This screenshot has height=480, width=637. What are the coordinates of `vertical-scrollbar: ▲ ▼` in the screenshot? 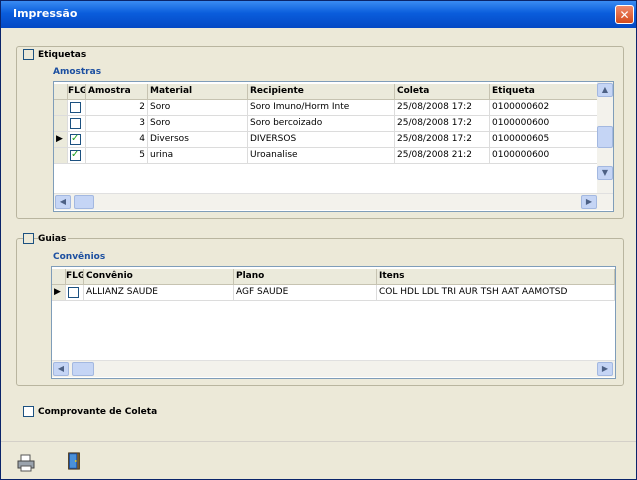 It's located at (605, 138).